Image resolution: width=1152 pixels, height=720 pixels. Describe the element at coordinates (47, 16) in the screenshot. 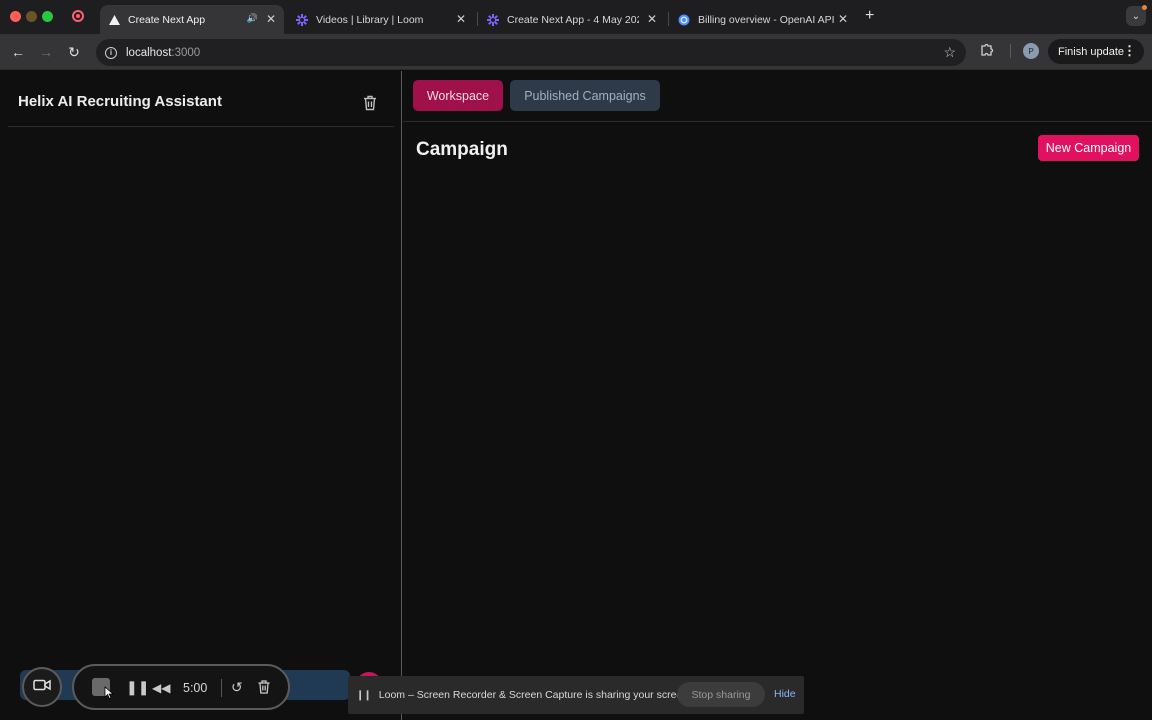

I see `window-maximize-button` at that location.